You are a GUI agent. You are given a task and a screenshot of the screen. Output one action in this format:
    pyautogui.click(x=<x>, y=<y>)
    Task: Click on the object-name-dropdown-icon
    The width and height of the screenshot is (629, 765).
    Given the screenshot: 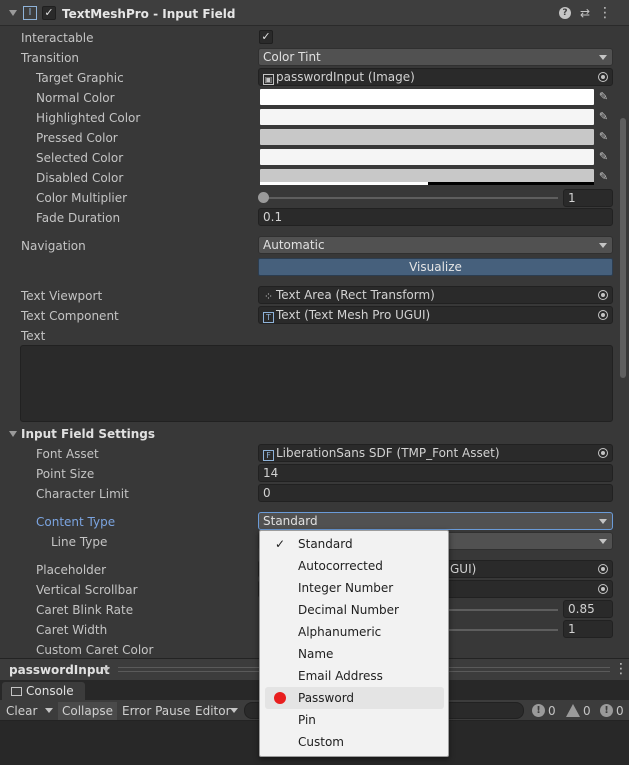 What is the action you would take?
    pyautogui.click(x=106, y=669)
    